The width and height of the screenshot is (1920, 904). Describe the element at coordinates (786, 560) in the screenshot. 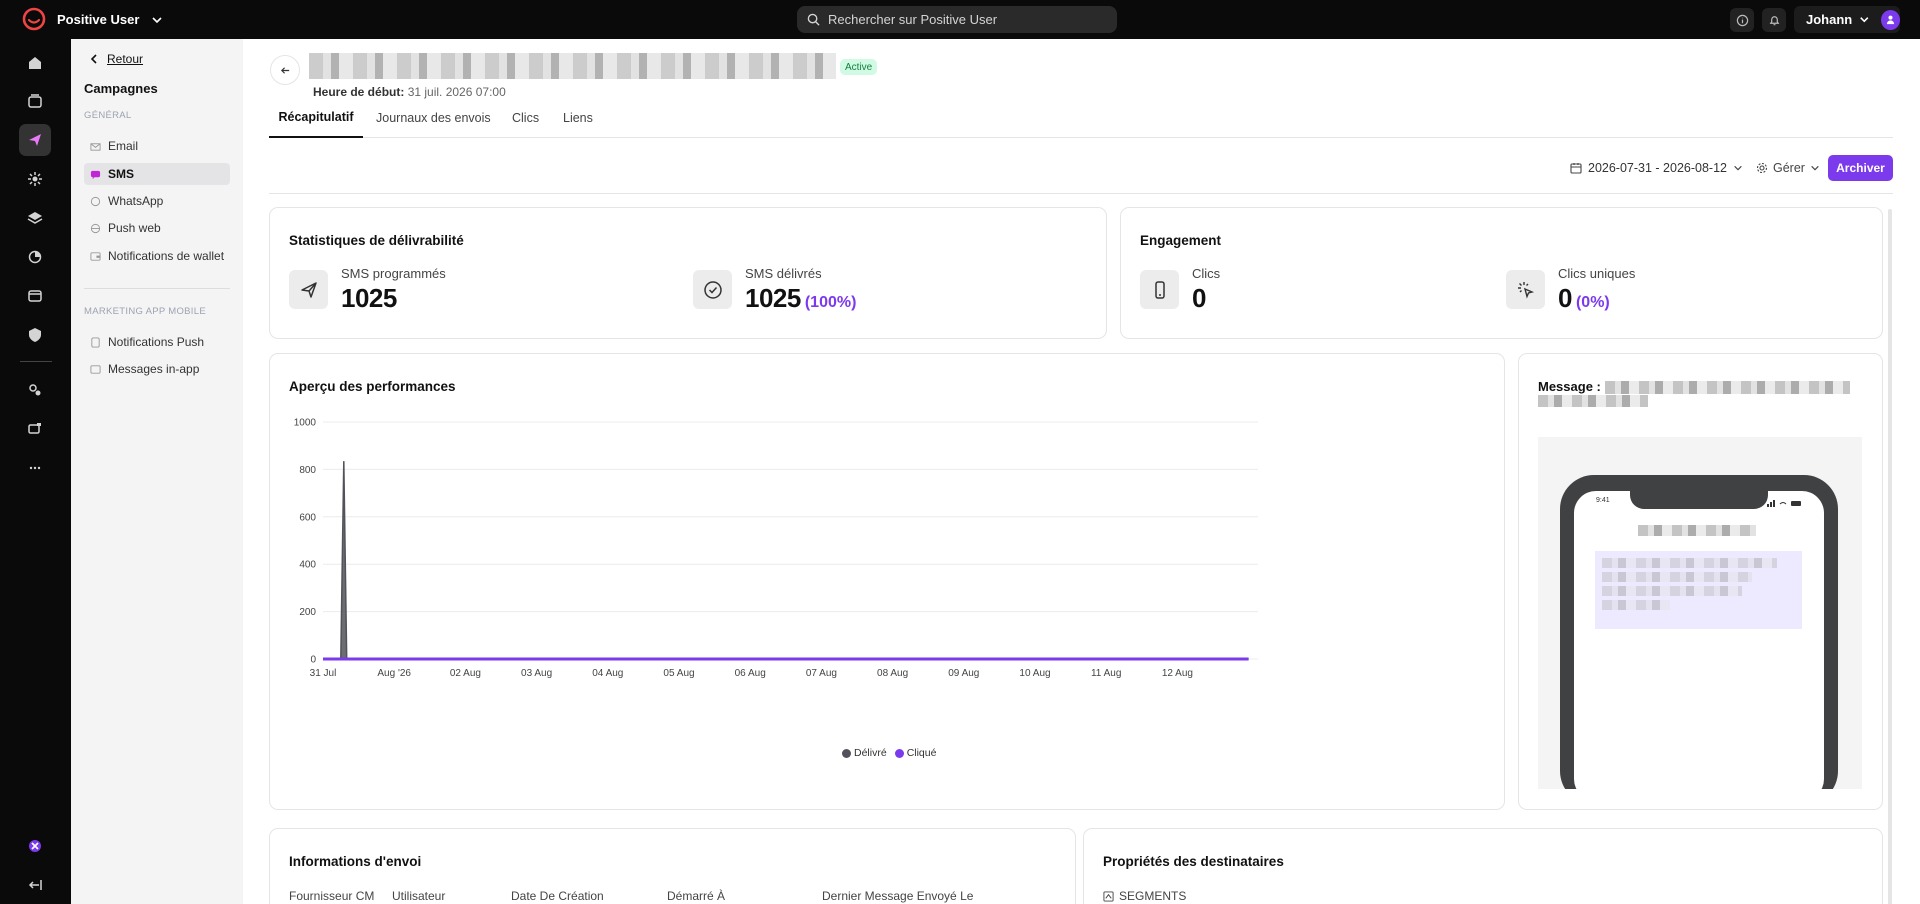

I see `series-area-delivered` at that location.